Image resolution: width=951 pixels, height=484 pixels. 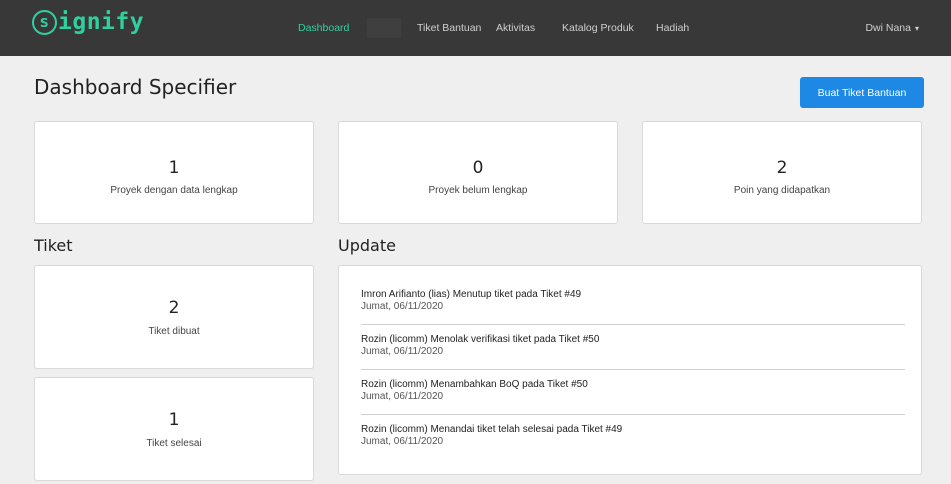 What do you see at coordinates (478, 168) in the screenshot?
I see `stat-value: 0` at bounding box center [478, 168].